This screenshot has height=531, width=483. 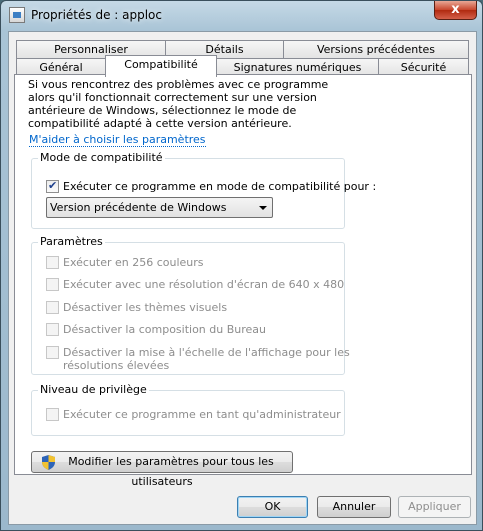 I want to click on setting-label: résolutions élevées, so click(x=116, y=365).